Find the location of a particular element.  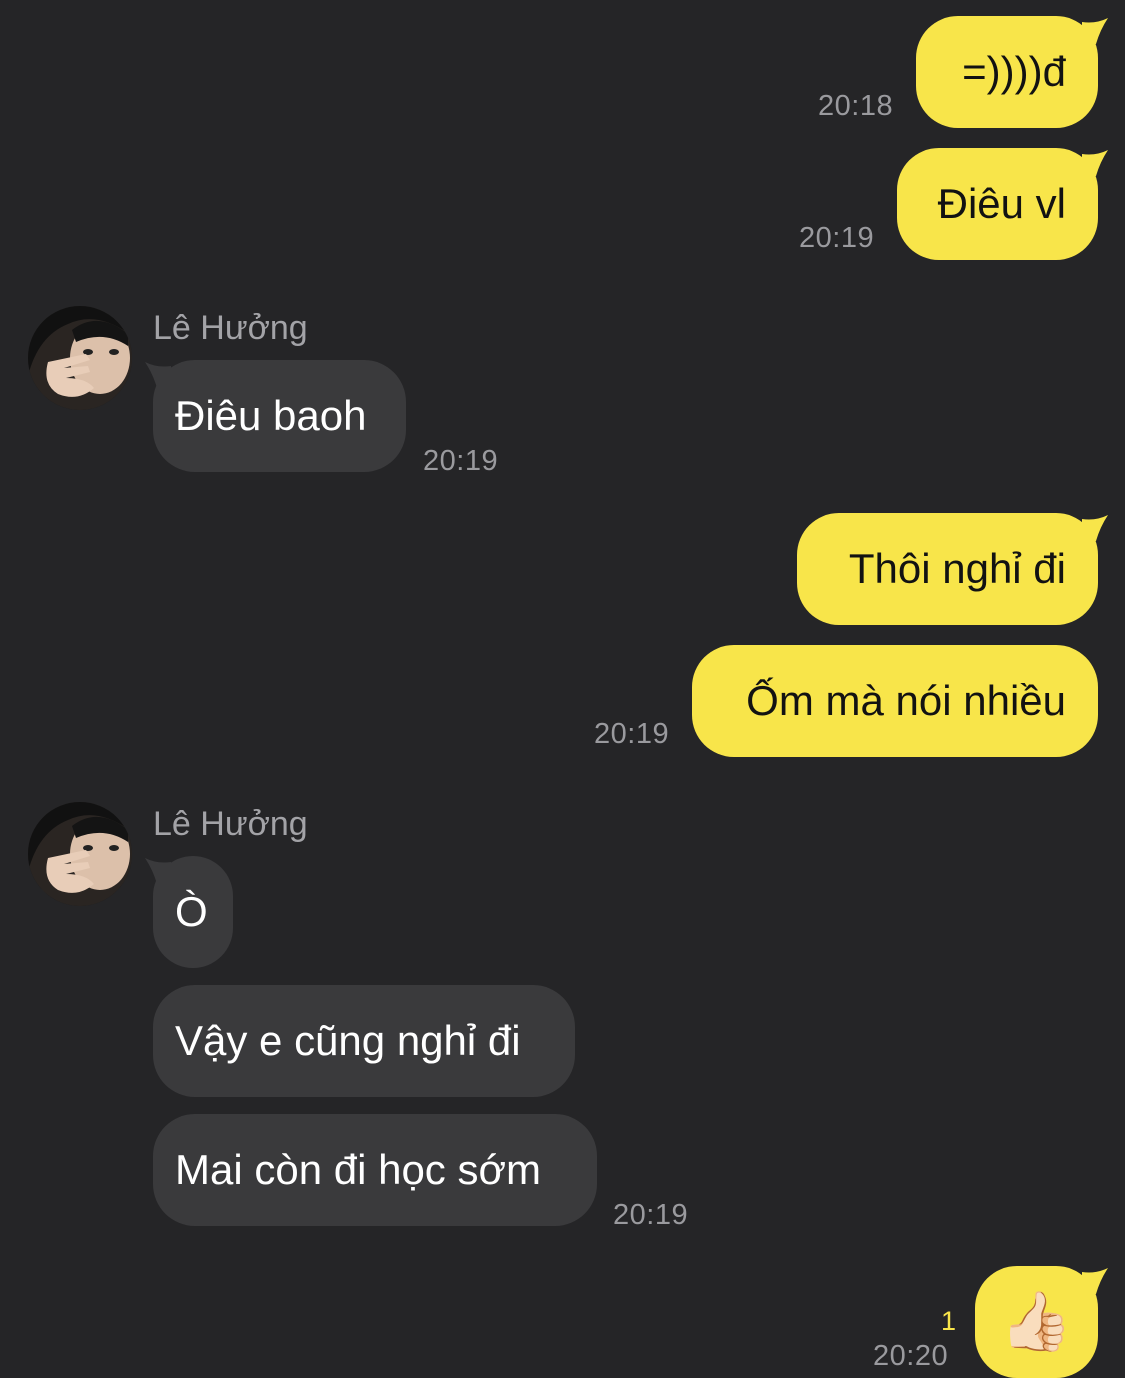

message-bubble-theirs: Vậy e cũng nghỉ đi is located at coordinates (364, 1041).